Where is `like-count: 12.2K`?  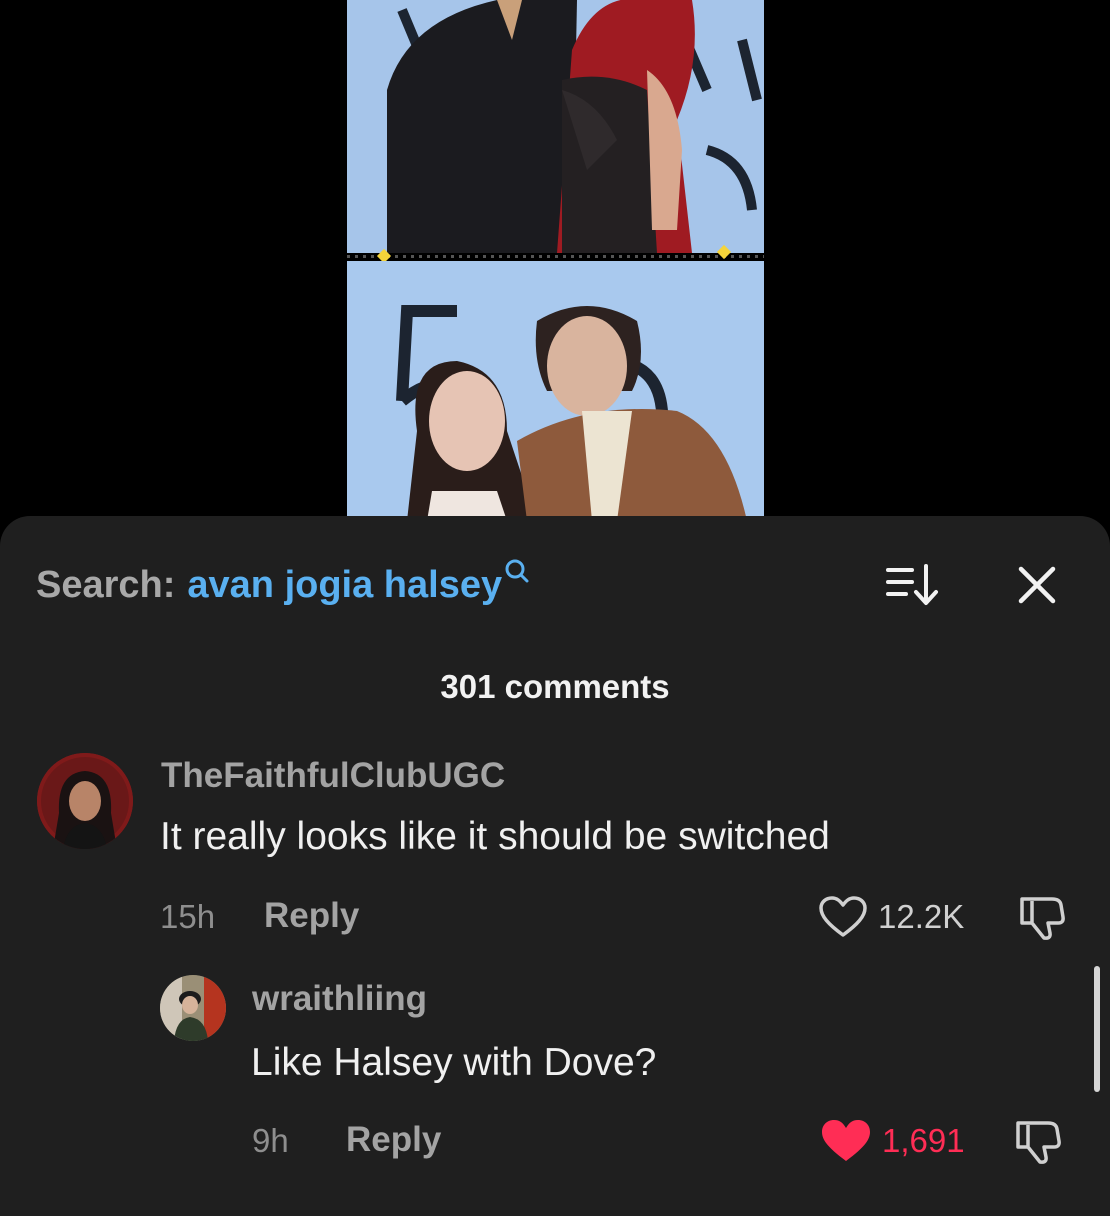 like-count: 12.2K is located at coordinates (921, 916).